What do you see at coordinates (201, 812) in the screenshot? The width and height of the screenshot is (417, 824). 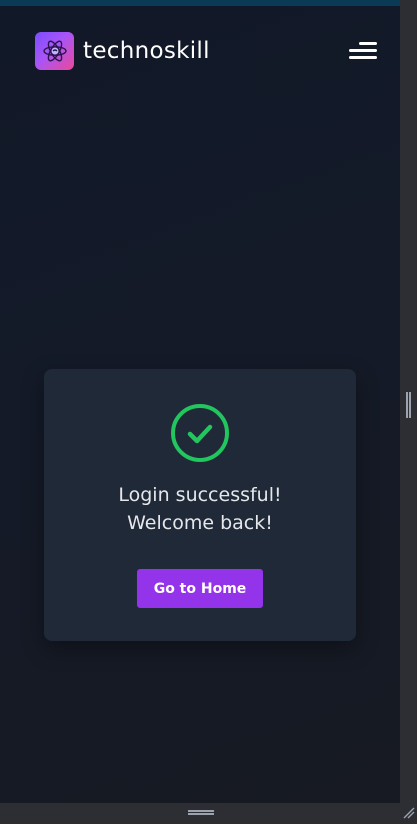 I see `horizontal-resize-handle` at bounding box center [201, 812].